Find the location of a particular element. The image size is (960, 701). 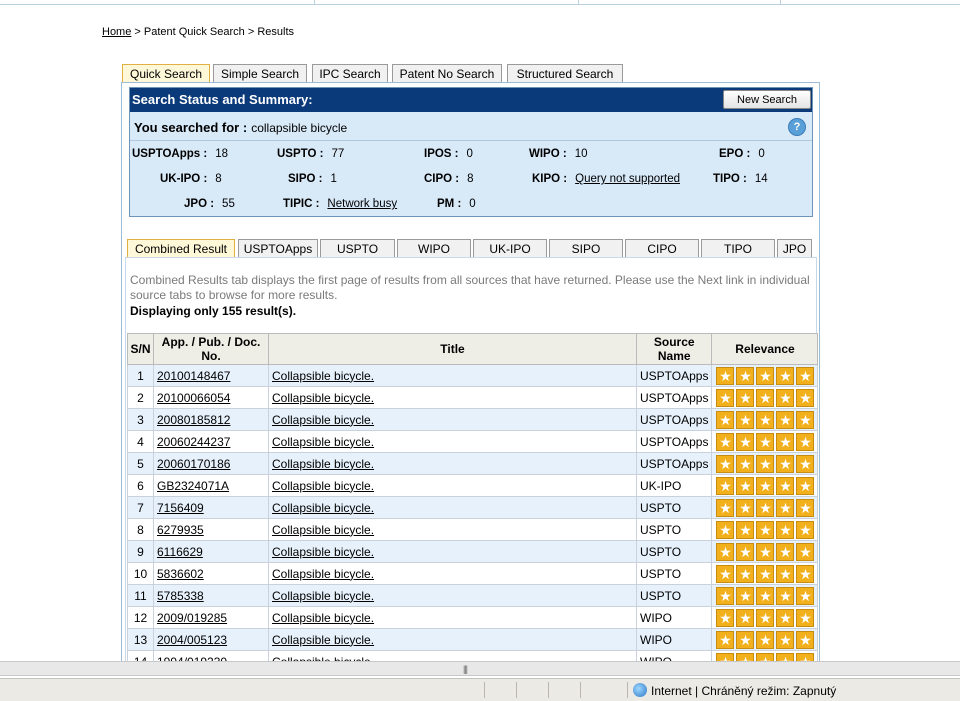

tab-quick-search: Quick Search is located at coordinates (166, 73).